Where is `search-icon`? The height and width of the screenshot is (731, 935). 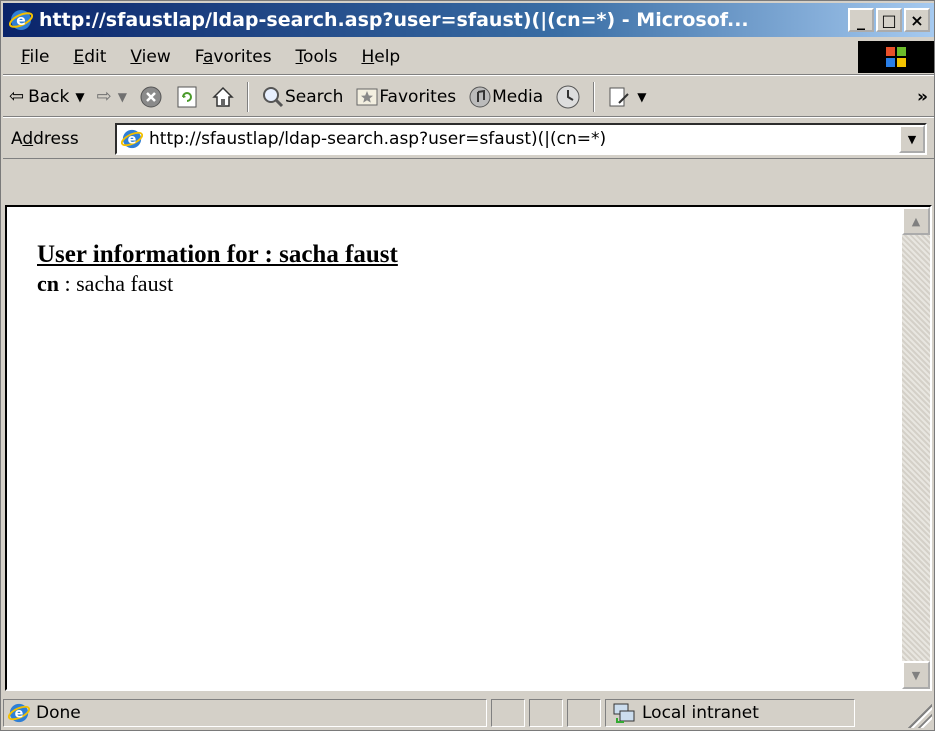
search-icon is located at coordinates (272, 96).